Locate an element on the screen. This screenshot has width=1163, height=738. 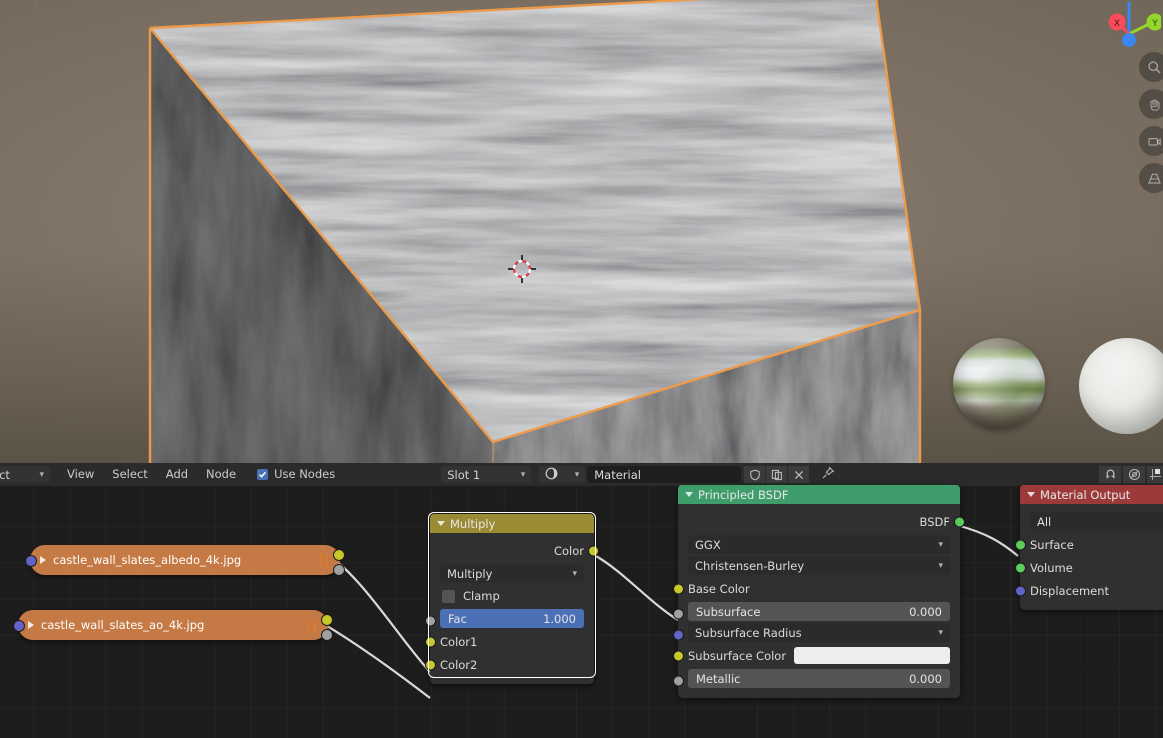
clamp-checkbox-row: Clamp is located at coordinates (512, 596).